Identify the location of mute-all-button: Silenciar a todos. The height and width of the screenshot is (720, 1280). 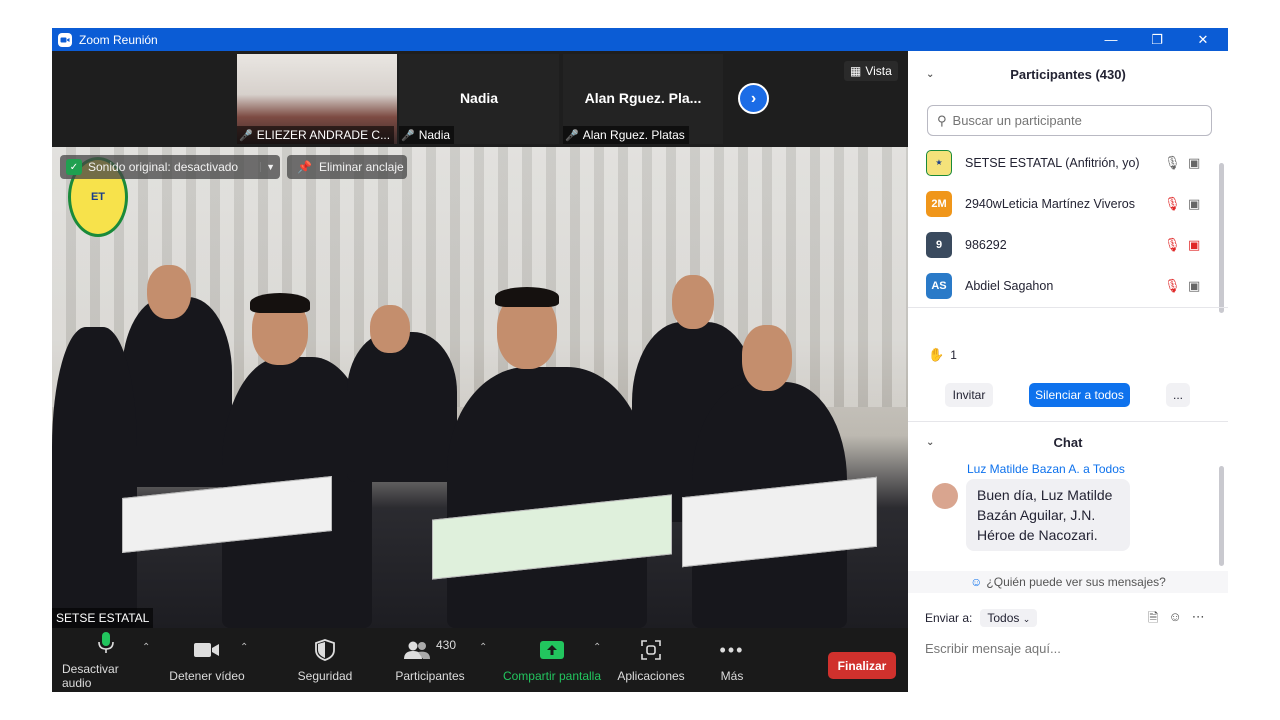
(1079, 395).